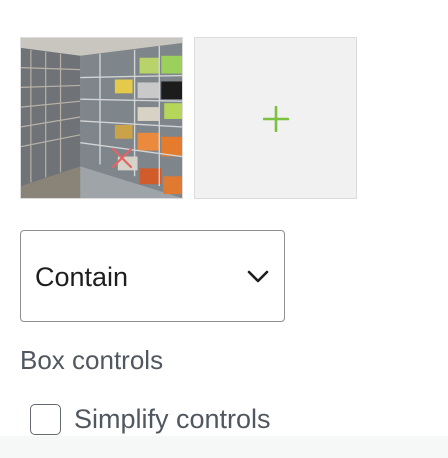 Image resolution: width=448 pixels, height=458 pixels. Describe the element at coordinates (224, 447) in the screenshot. I see `panel-footer-strip` at that location.